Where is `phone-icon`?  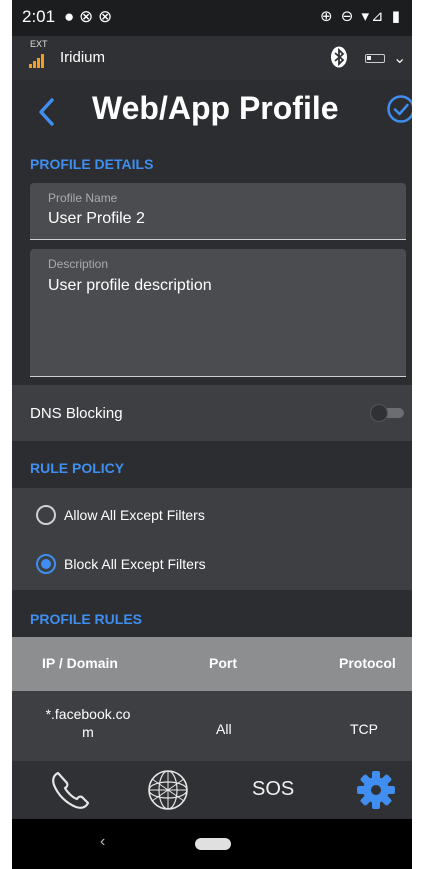 phone-icon is located at coordinates (70, 790).